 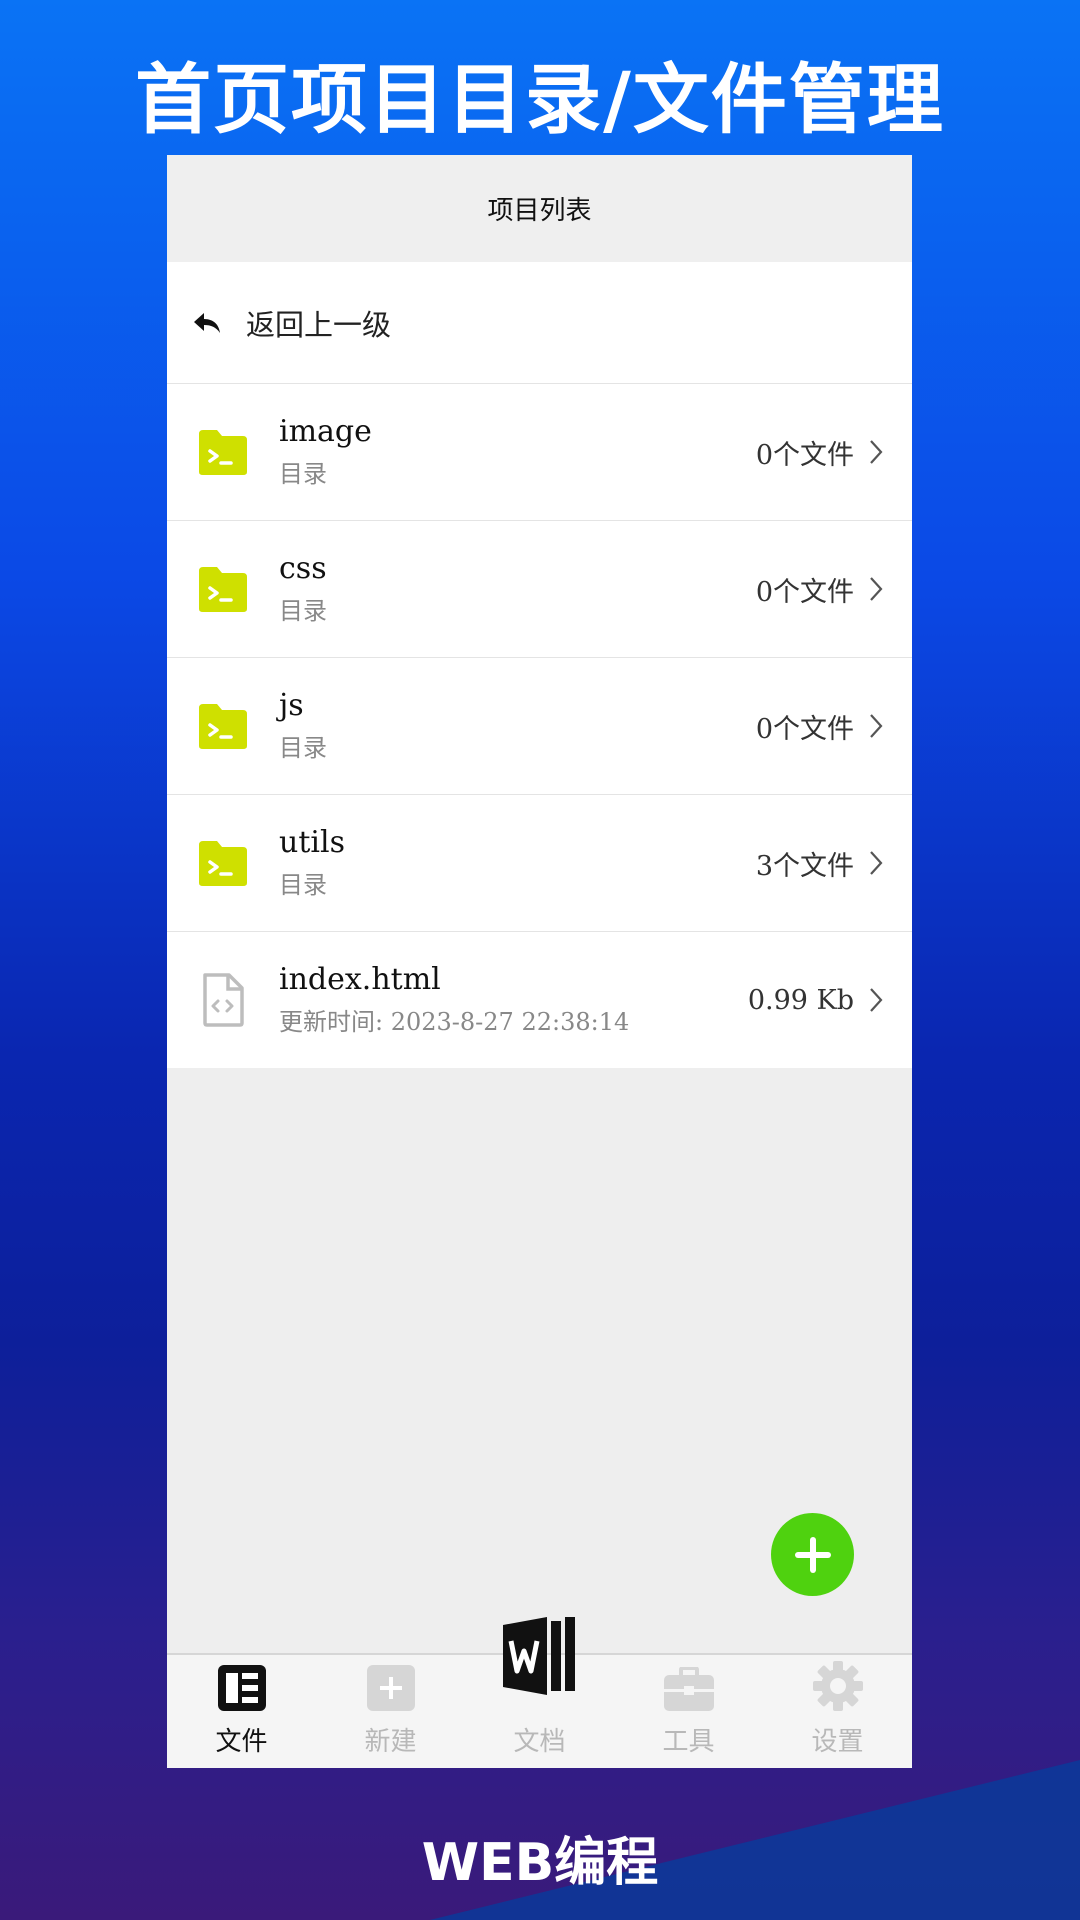 What do you see at coordinates (325, 431) in the screenshot?
I see `item-name: image` at bounding box center [325, 431].